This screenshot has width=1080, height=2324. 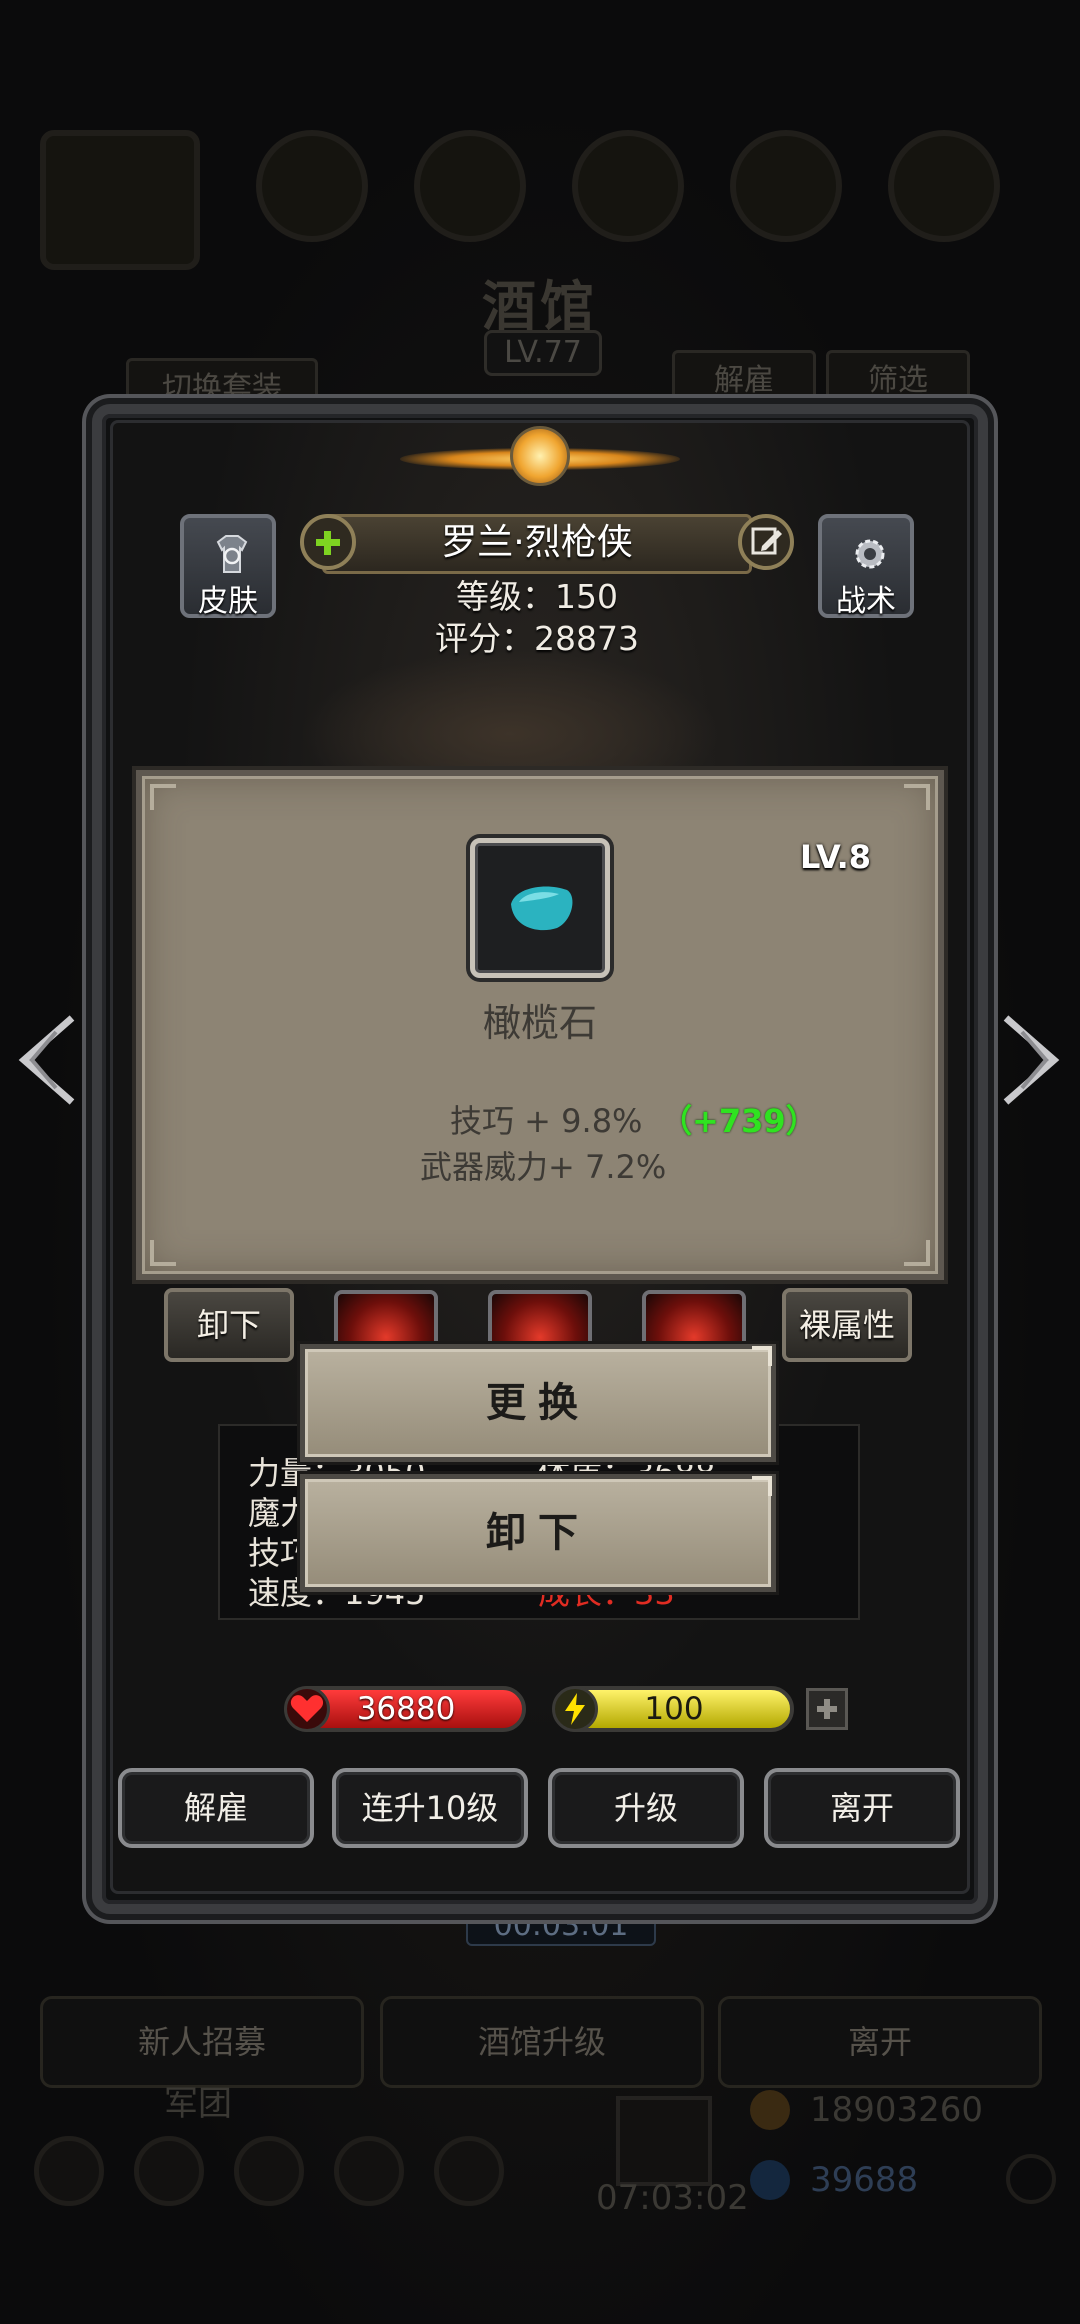 What do you see at coordinates (232, 554) in the screenshot?
I see `refresh-shirt-icon` at bounding box center [232, 554].